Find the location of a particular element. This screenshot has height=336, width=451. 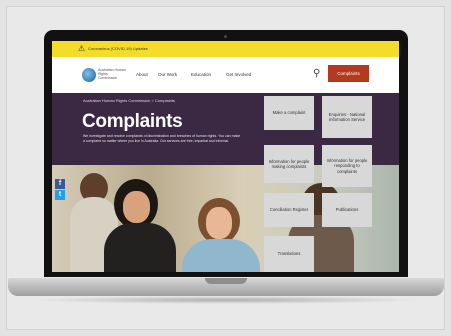

nav-item-about: About is located at coordinates (142, 74).